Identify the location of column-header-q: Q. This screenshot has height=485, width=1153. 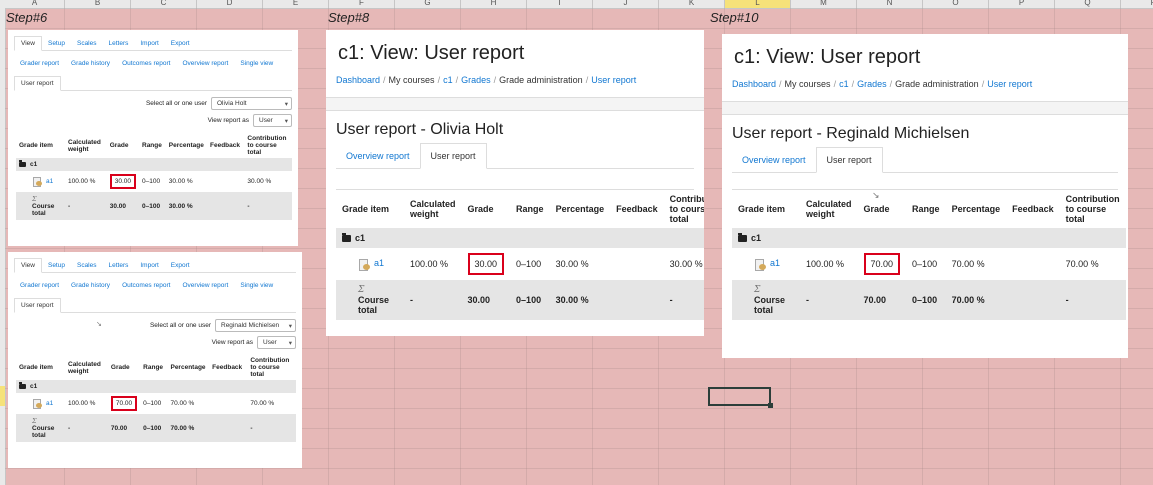
(1088, 4).